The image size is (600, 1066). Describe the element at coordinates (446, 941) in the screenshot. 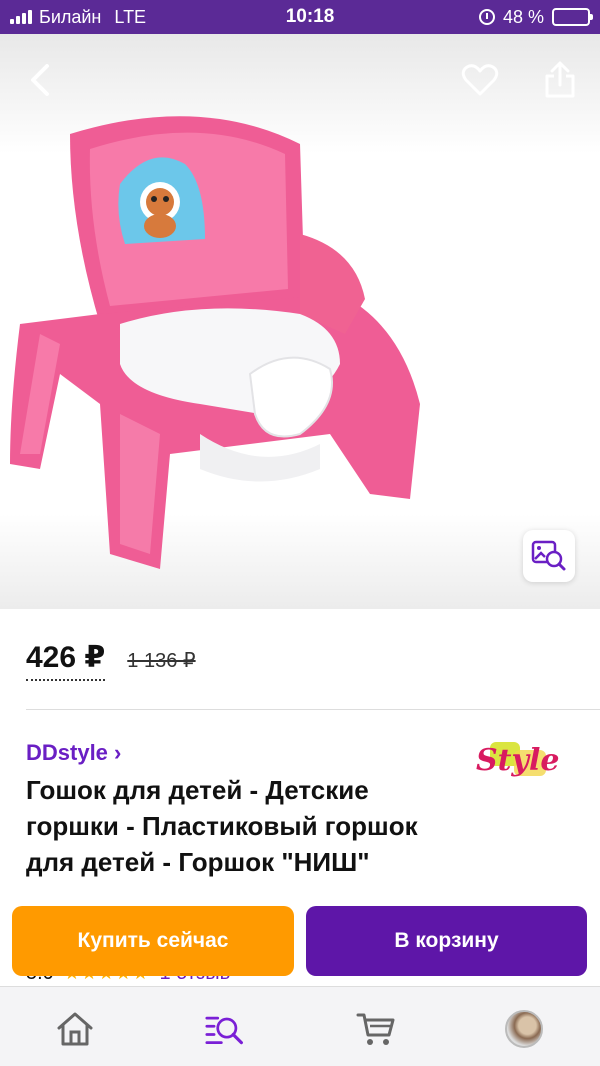

I see `add-to-cart-button: В корзину` at that location.